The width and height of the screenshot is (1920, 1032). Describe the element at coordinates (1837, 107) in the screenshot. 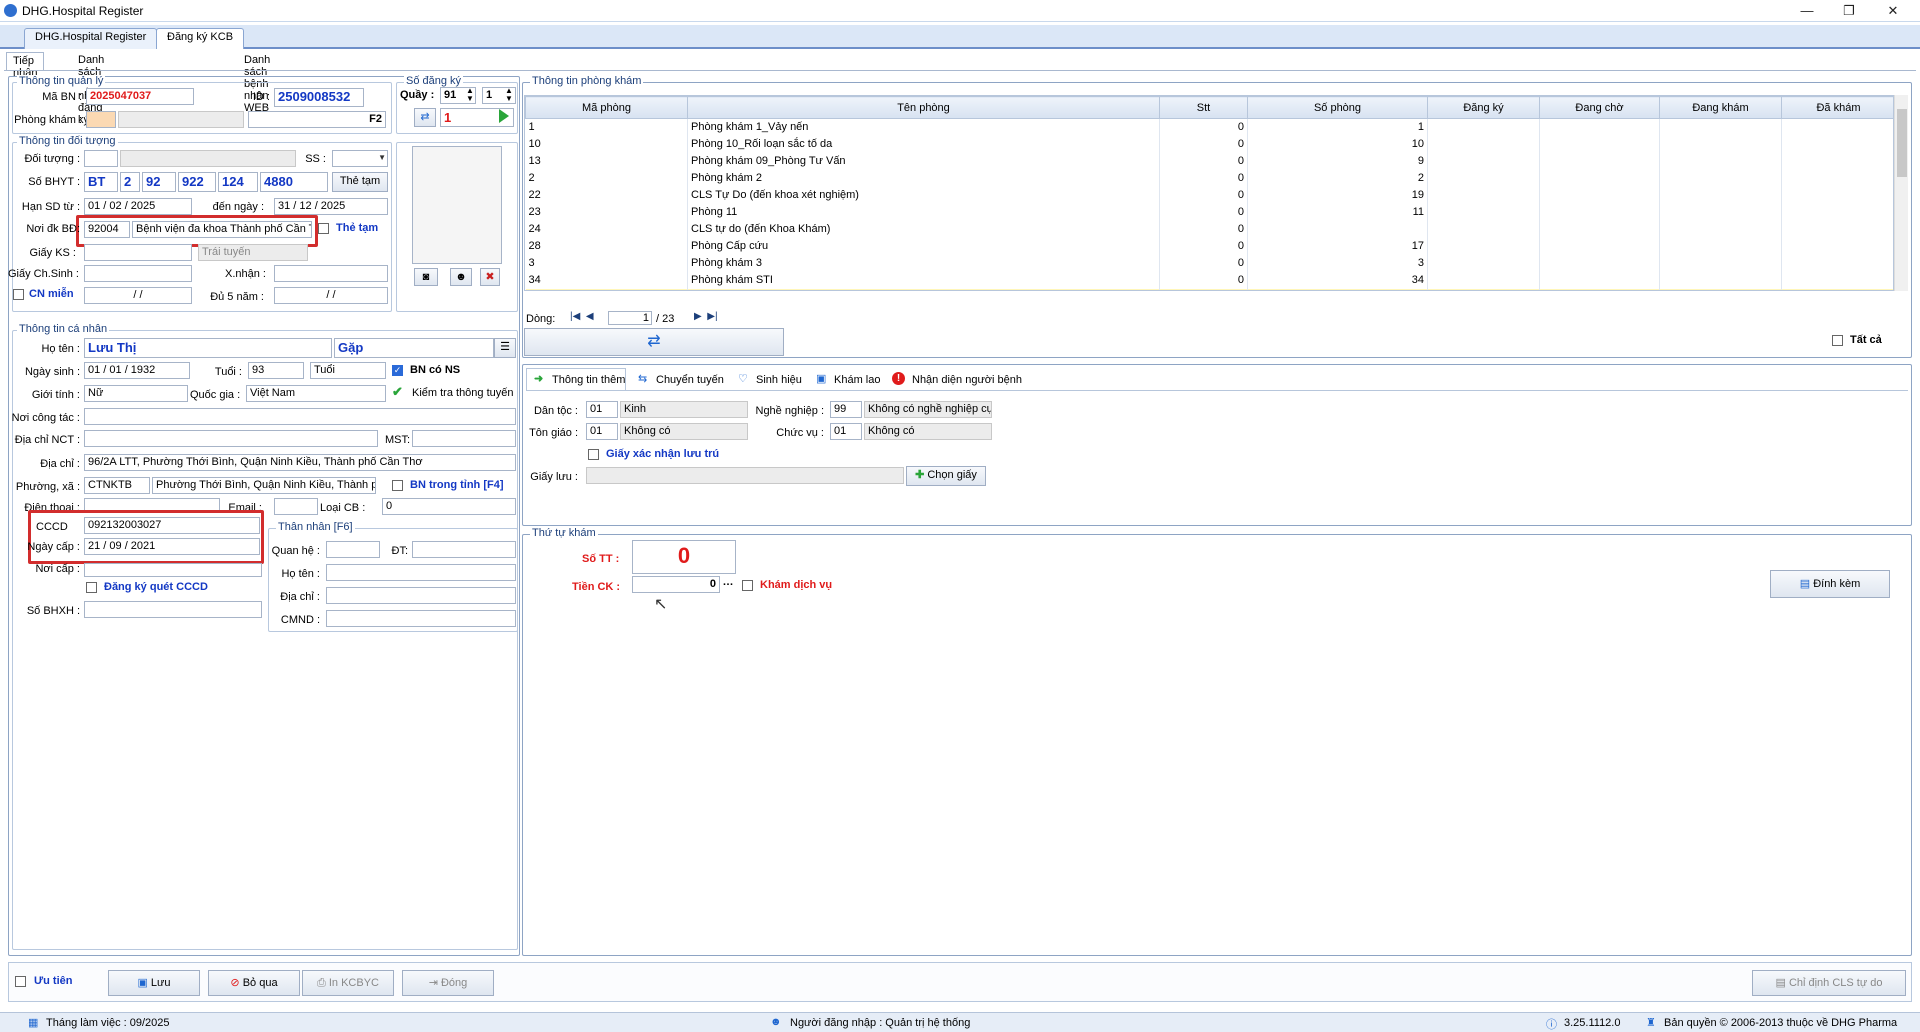

I see `column-header: Đã khám` at that location.